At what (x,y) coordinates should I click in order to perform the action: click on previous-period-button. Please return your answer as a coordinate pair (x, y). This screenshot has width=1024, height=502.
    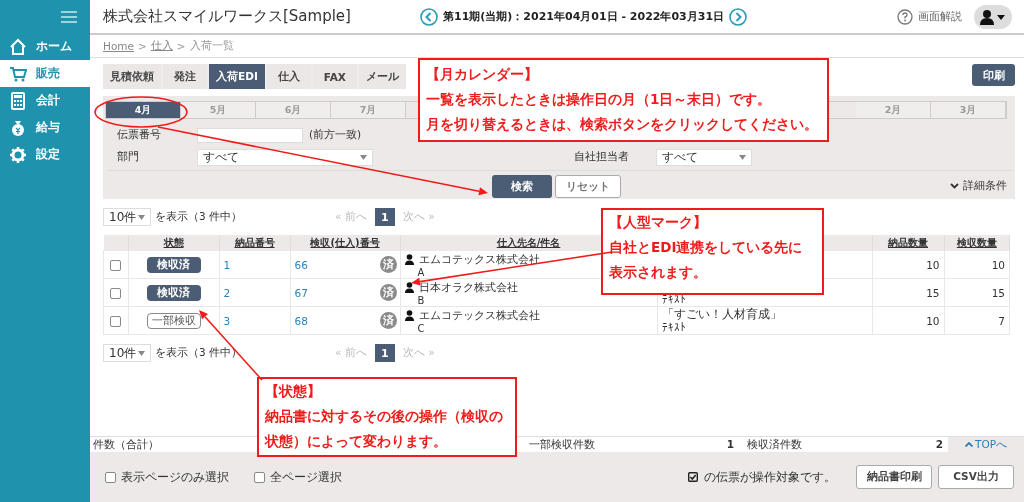
    Looking at the image, I should click on (429, 16).